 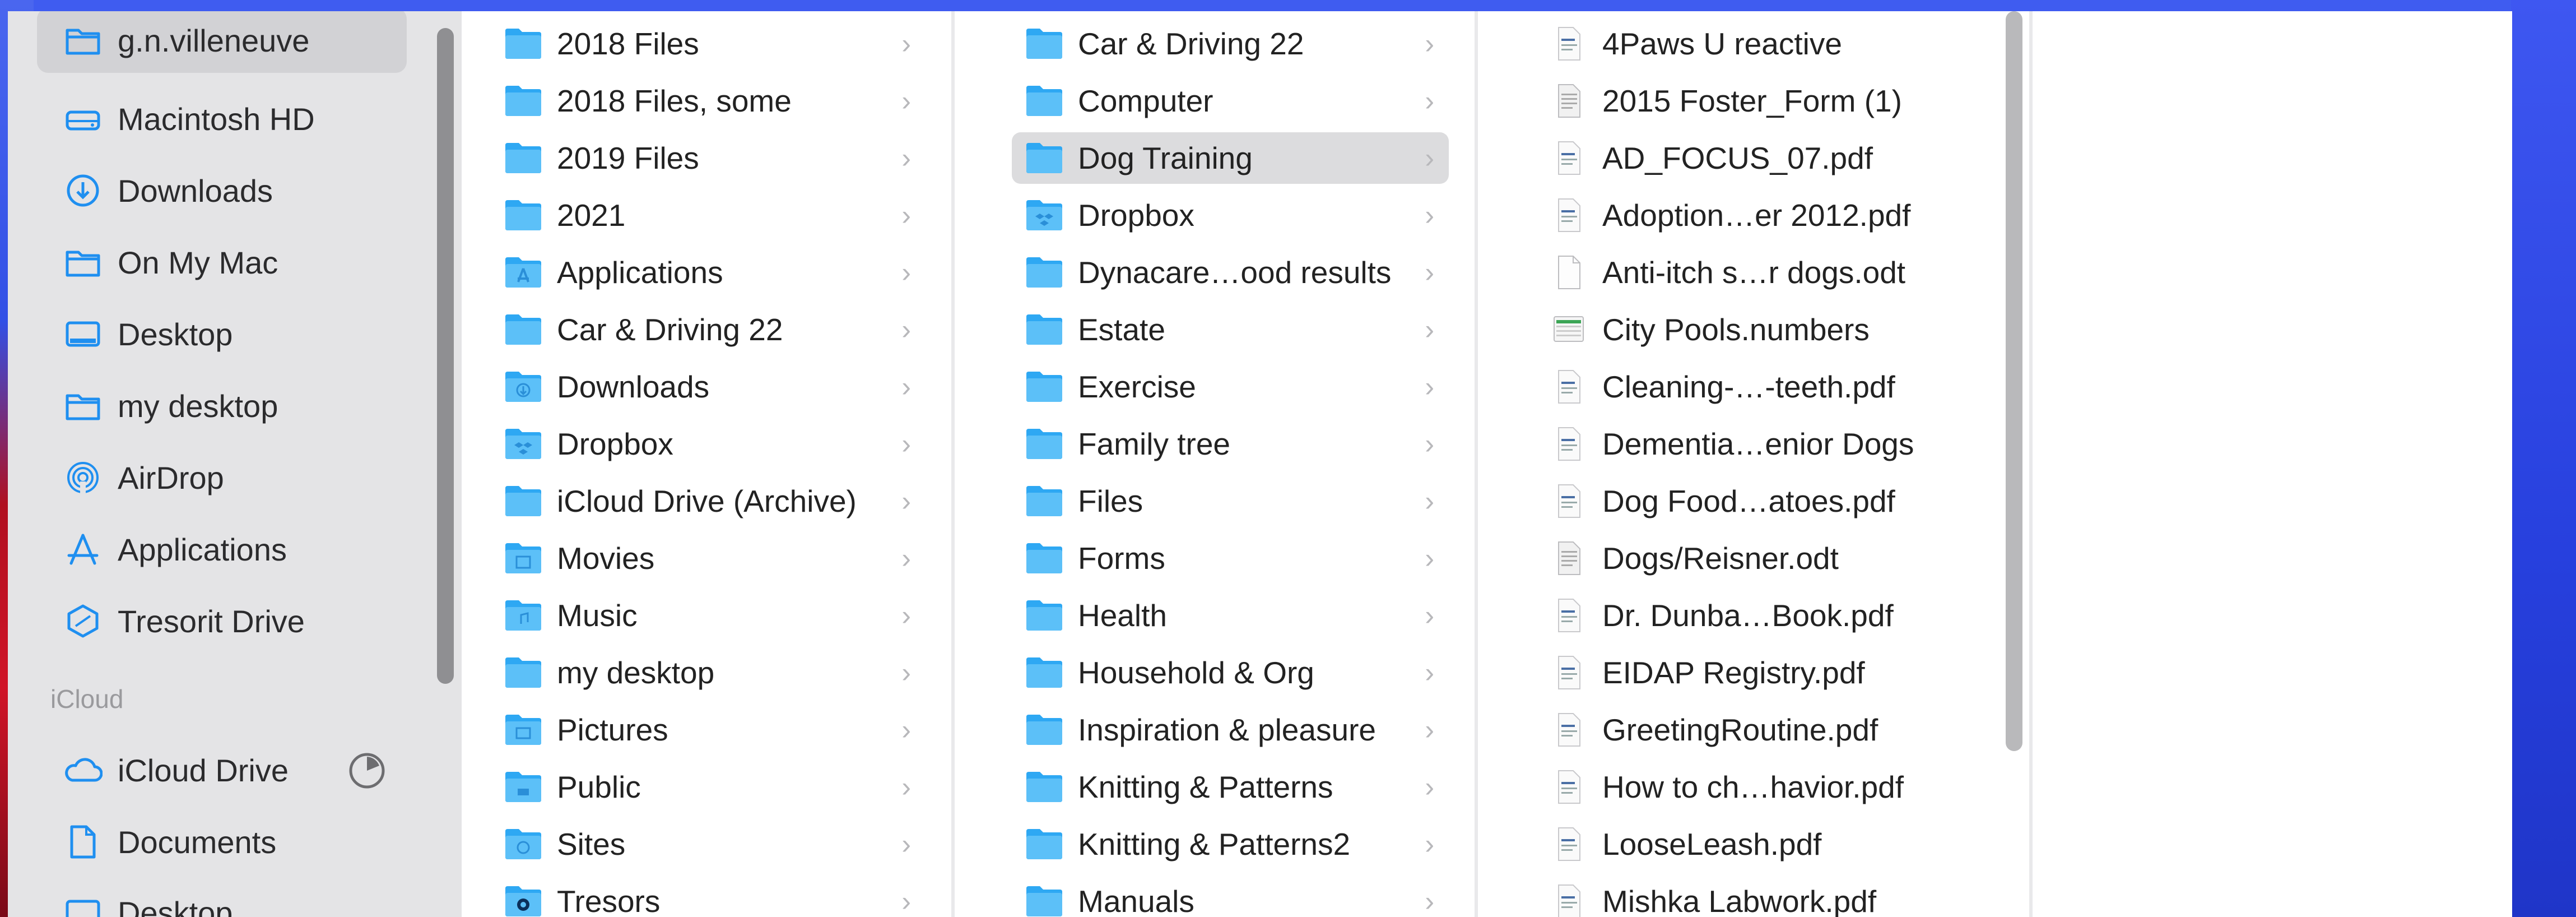 What do you see at coordinates (222, 549) in the screenshot?
I see `sidebar-item-applications: Applications` at bounding box center [222, 549].